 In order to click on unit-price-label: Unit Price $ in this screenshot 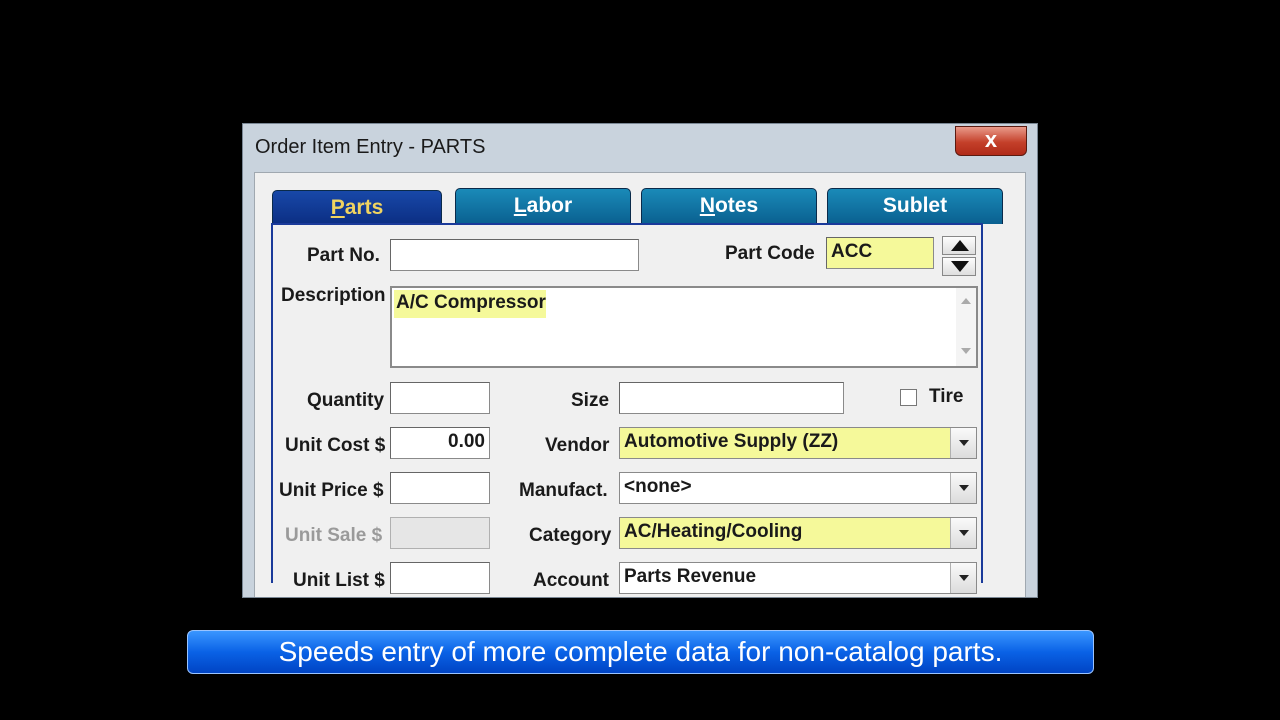, I will do `click(331, 490)`.